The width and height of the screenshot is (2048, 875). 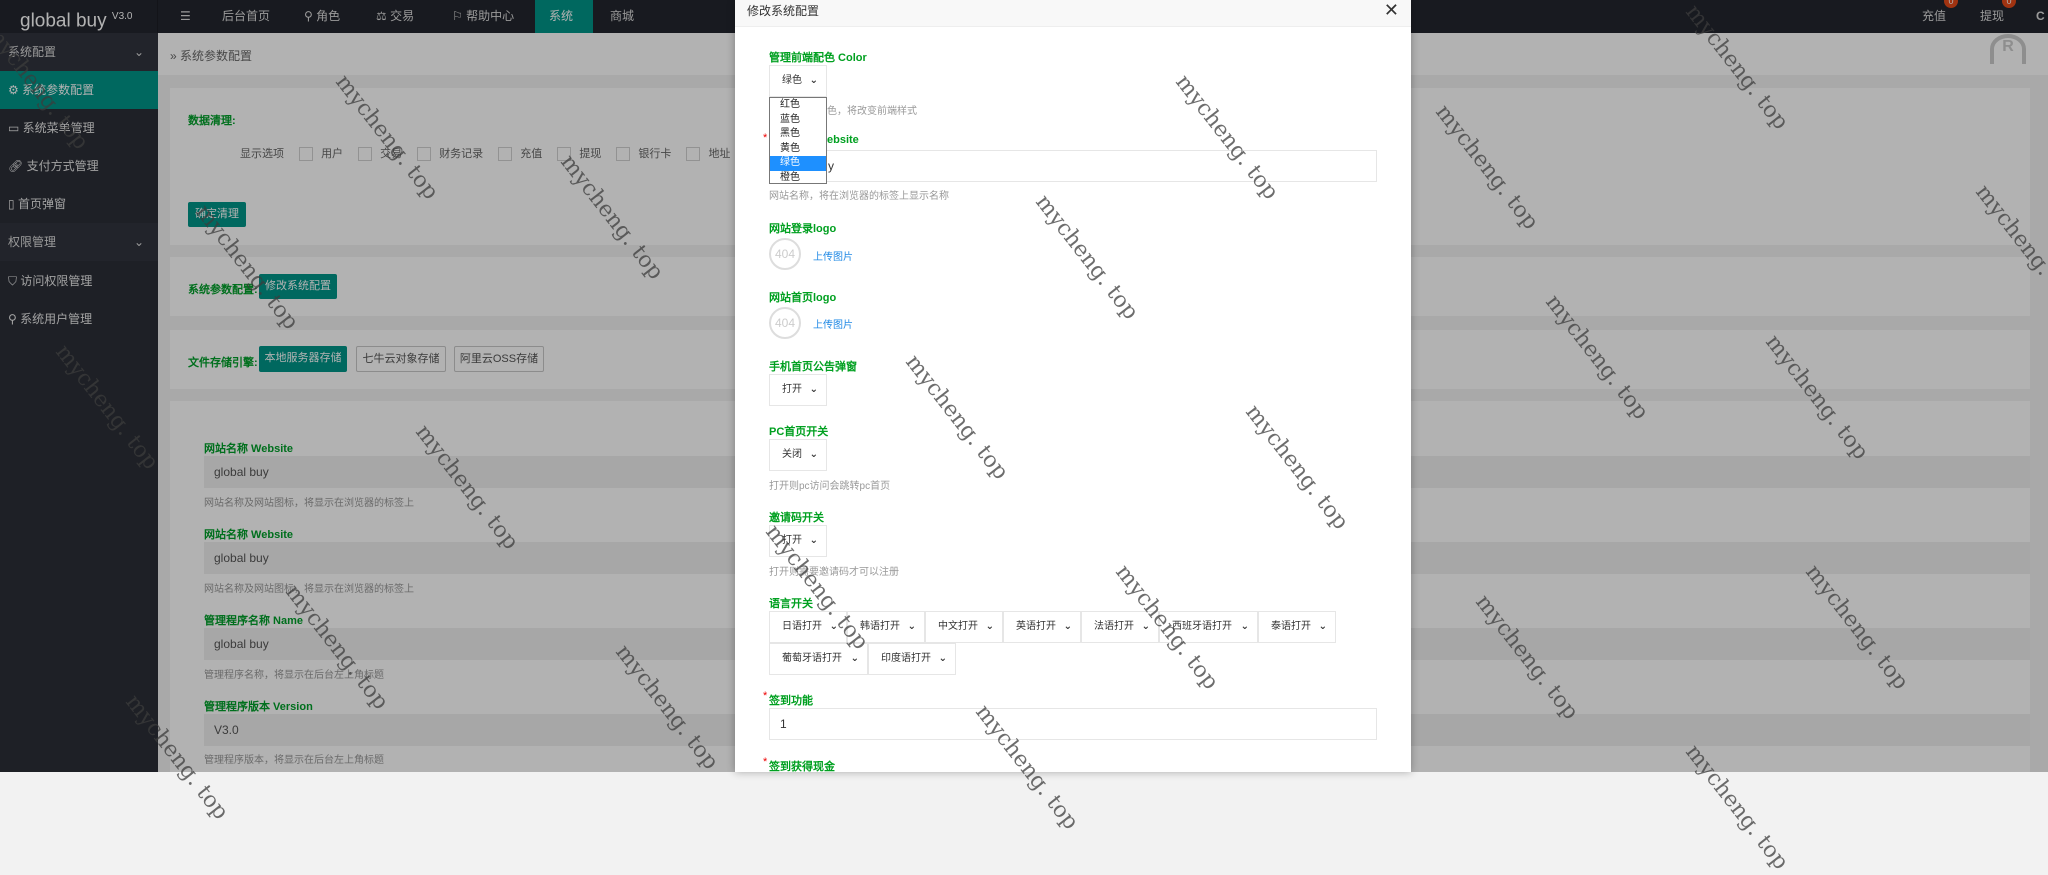 I want to click on color-select: 绿色 ⌄, so click(x=798, y=81).